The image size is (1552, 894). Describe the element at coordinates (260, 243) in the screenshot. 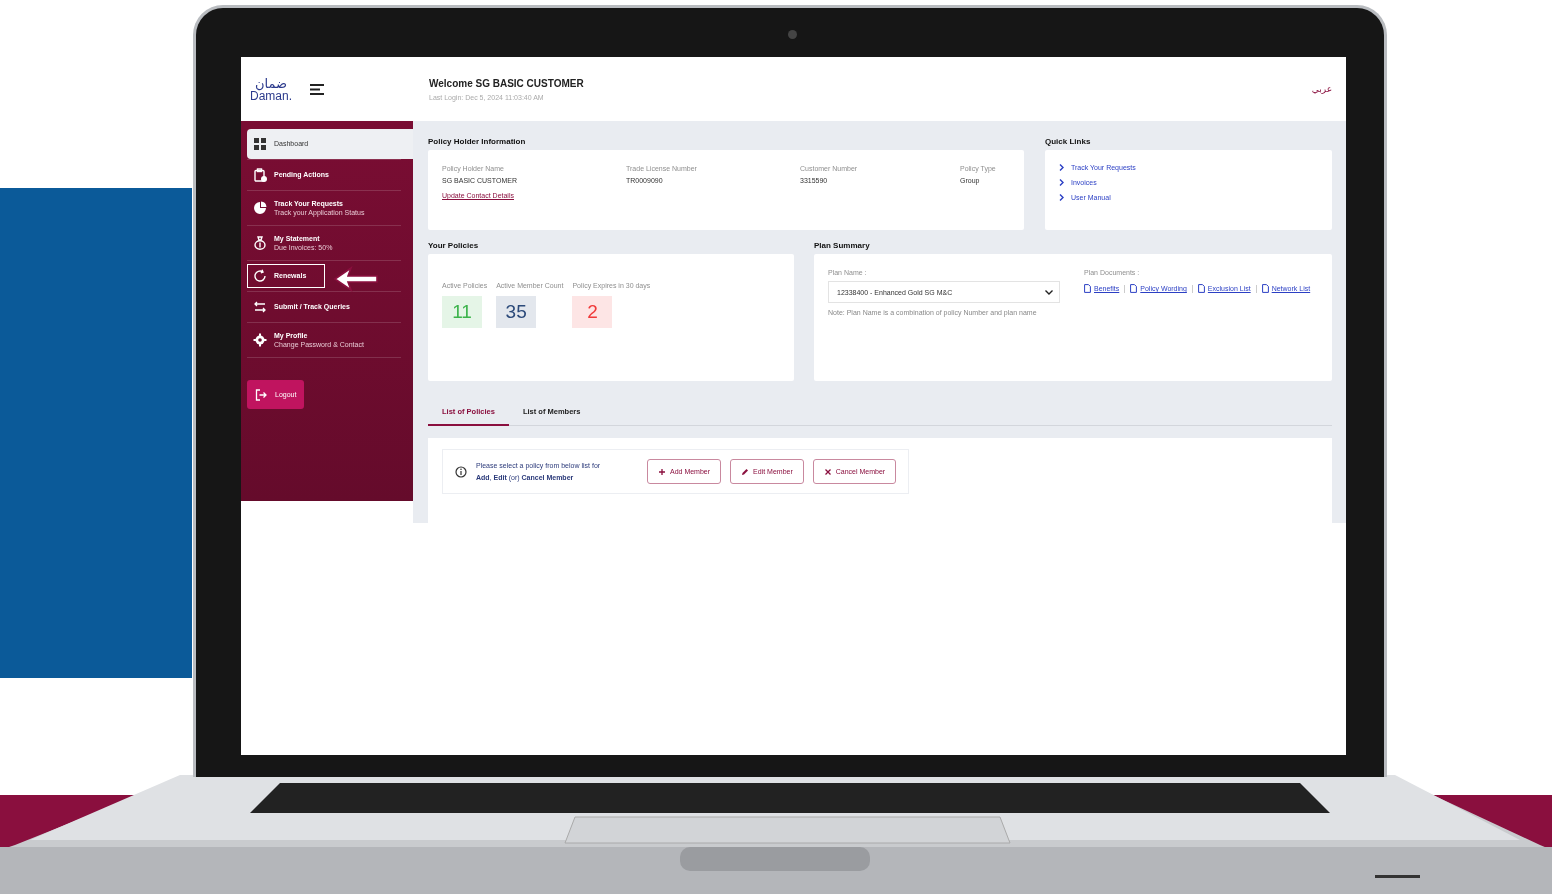

I see `money-bag-icon` at that location.